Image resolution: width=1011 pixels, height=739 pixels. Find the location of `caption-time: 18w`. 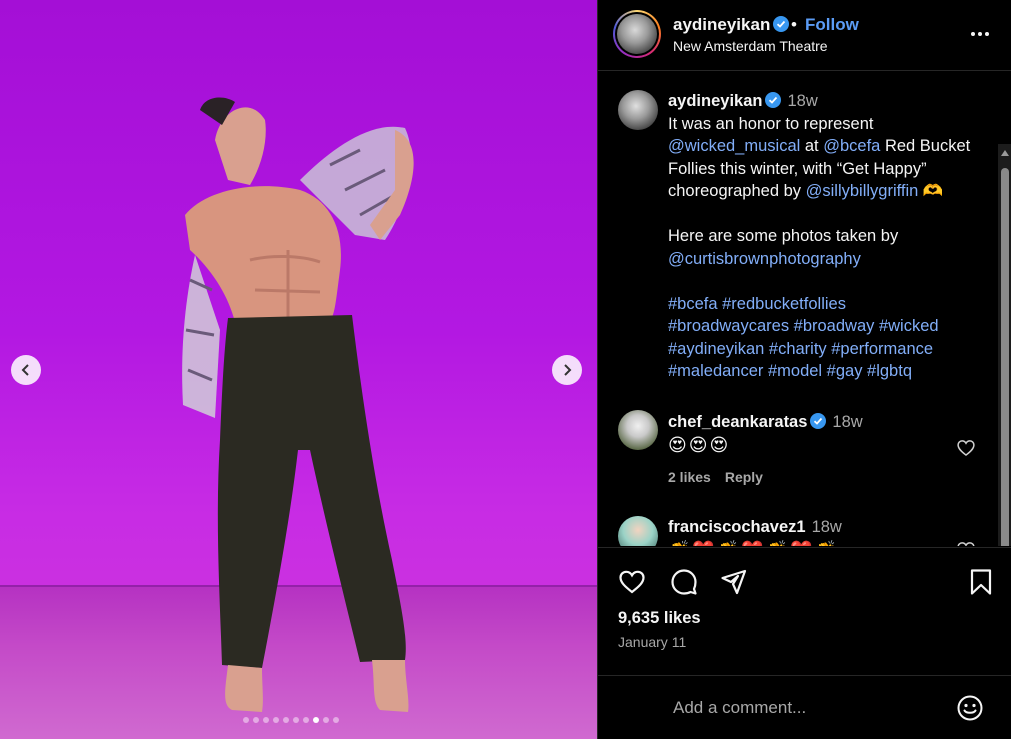

caption-time: 18w is located at coordinates (802, 101).